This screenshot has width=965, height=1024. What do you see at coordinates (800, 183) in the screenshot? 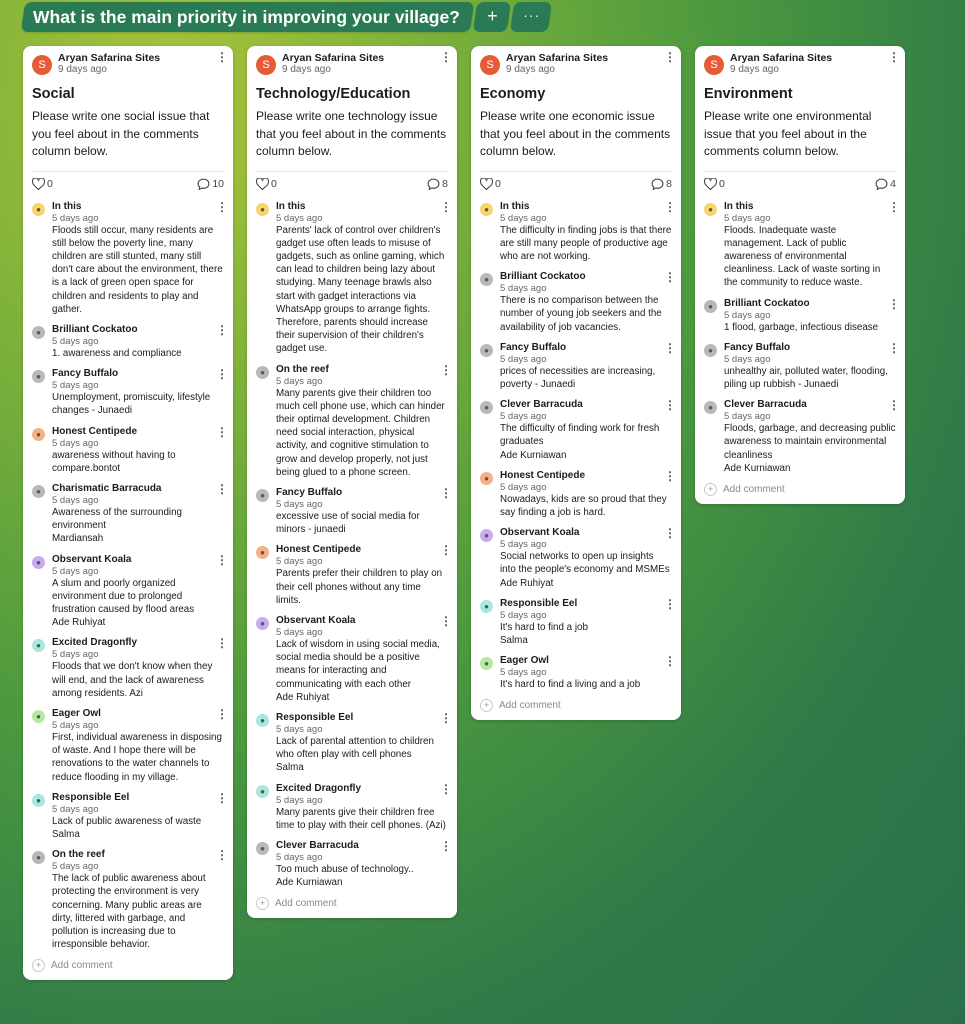
I see `reactions-bar: 0 4` at bounding box center [800, 183].